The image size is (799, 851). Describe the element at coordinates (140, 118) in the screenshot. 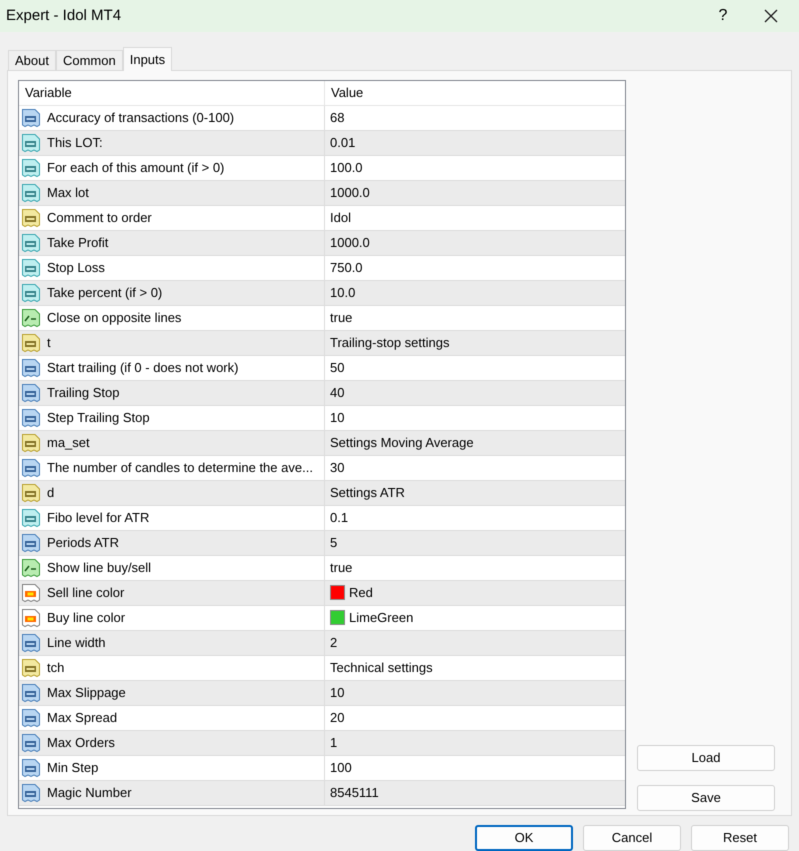

I see `table-cell-text: Accuracy of transactions (0-100)` at that location.